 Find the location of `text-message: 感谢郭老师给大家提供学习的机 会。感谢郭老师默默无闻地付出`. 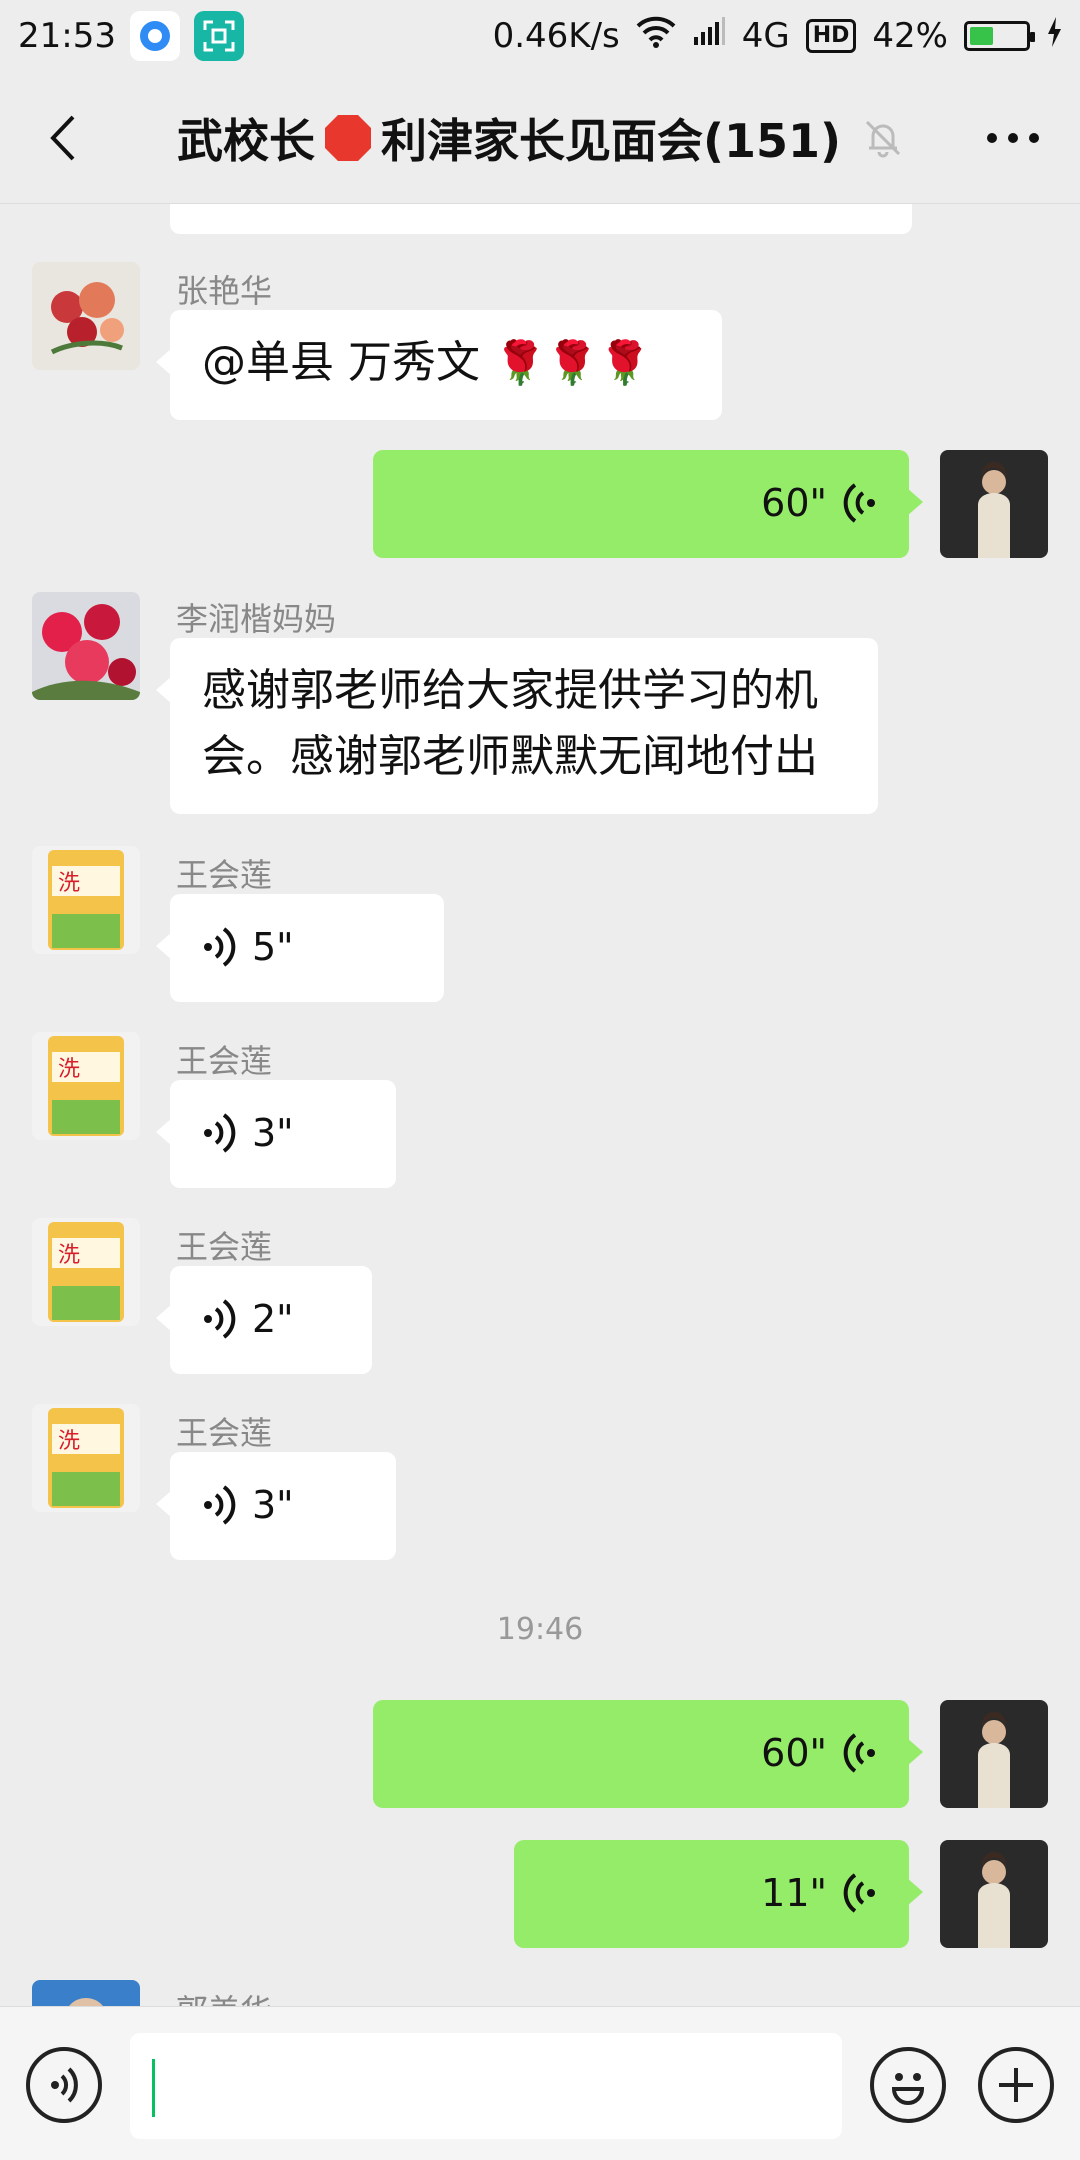

text-message: 感谢郭老师给大家提供学习的机 会。感谢郭老师默默无闻地付出 is located at coordinates (517, 726).